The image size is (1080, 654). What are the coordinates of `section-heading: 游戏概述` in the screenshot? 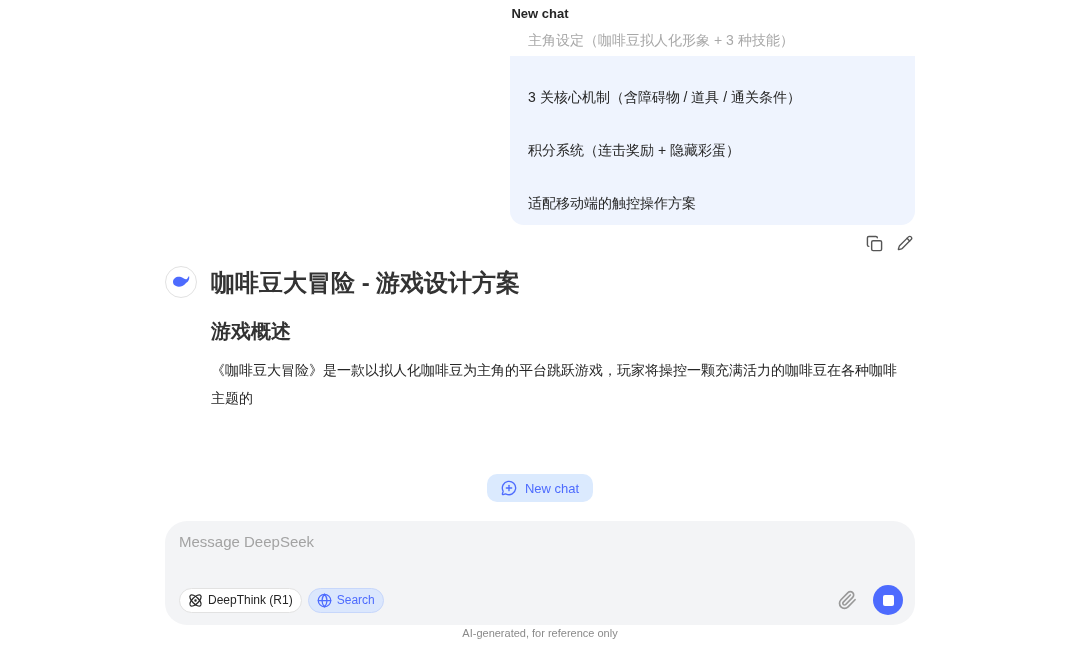 It's located at (251, 331).